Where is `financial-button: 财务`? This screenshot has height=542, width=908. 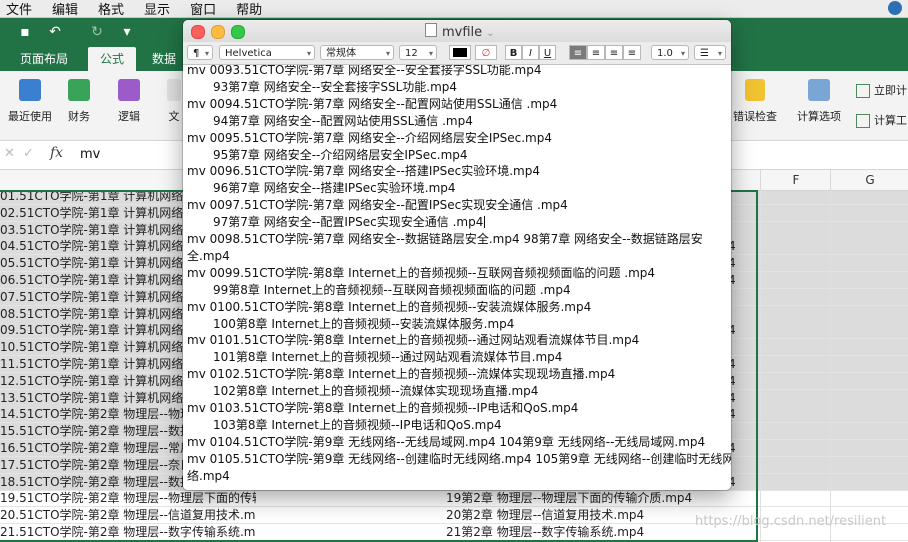
financial-button: 财务 is located at coordinates (79, 101).